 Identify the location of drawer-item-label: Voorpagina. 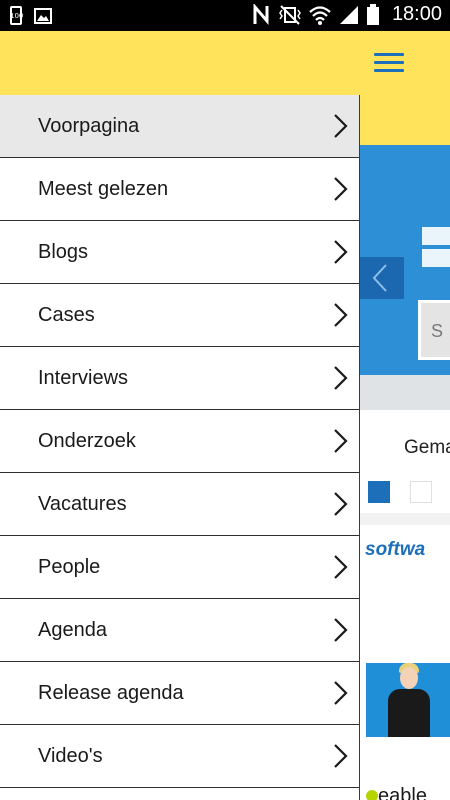
(89, 126).